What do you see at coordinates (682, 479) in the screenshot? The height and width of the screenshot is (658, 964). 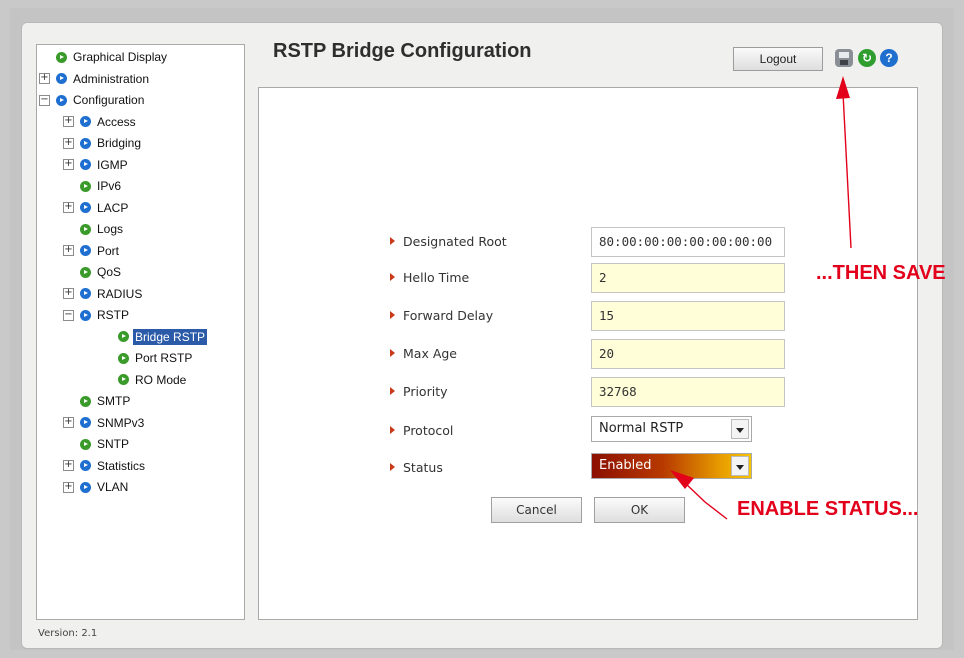 I see `status-arrow-head` at bounding box center [682, 479].